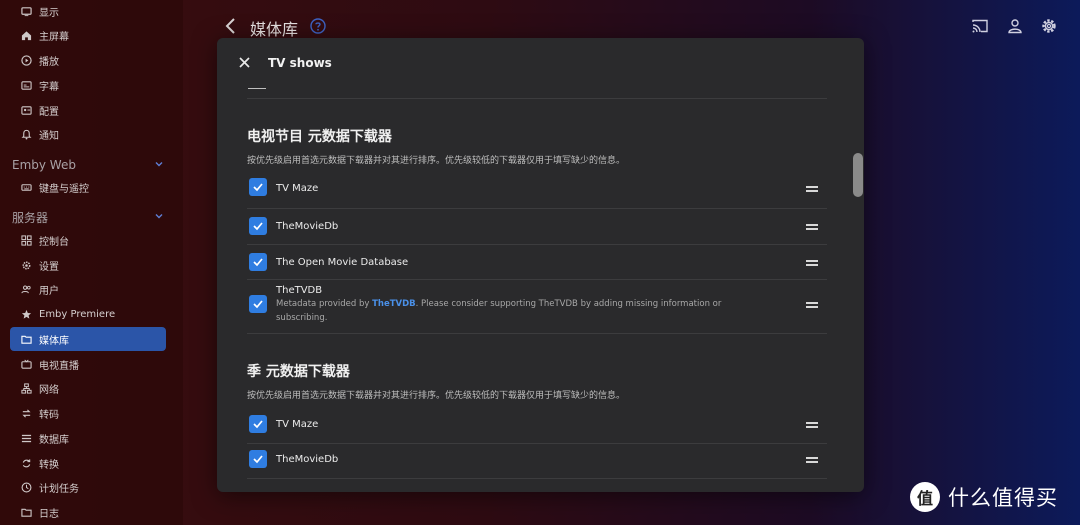 Image resolution: width=1080 pixels, height=525 pixels. Describe the element at coordinates (59, 366) in the screenshot. I see `sidebar-item-label: 电视直播` at that location.